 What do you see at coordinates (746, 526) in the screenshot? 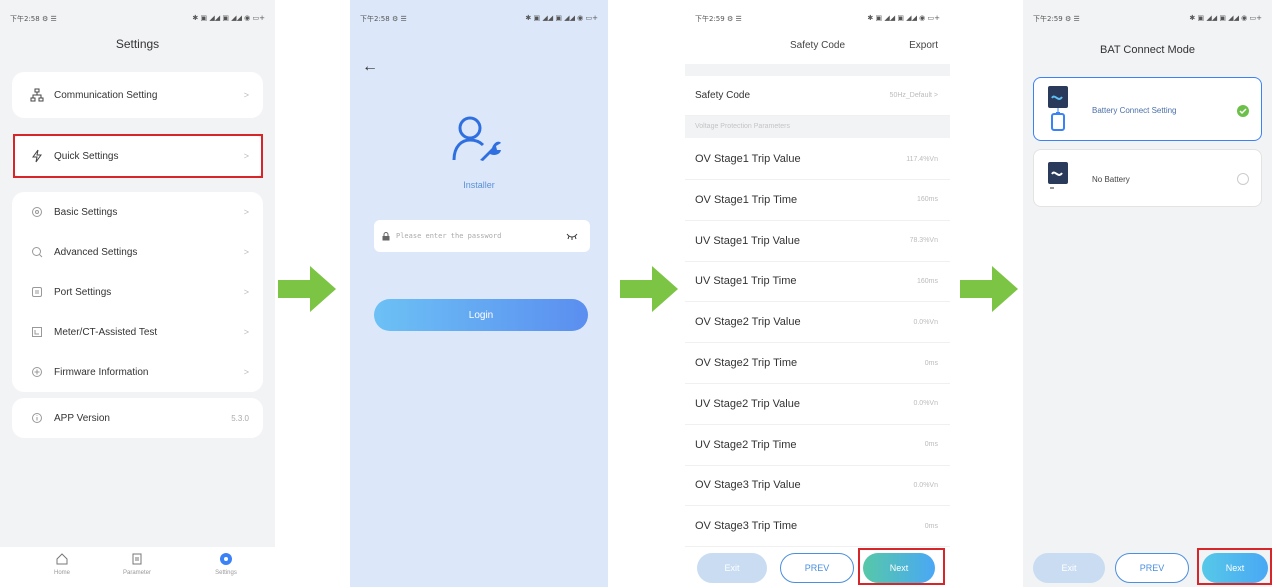
I see `parameter-label: OV Stage3 Trip Time` at bounding box center [746, 526].